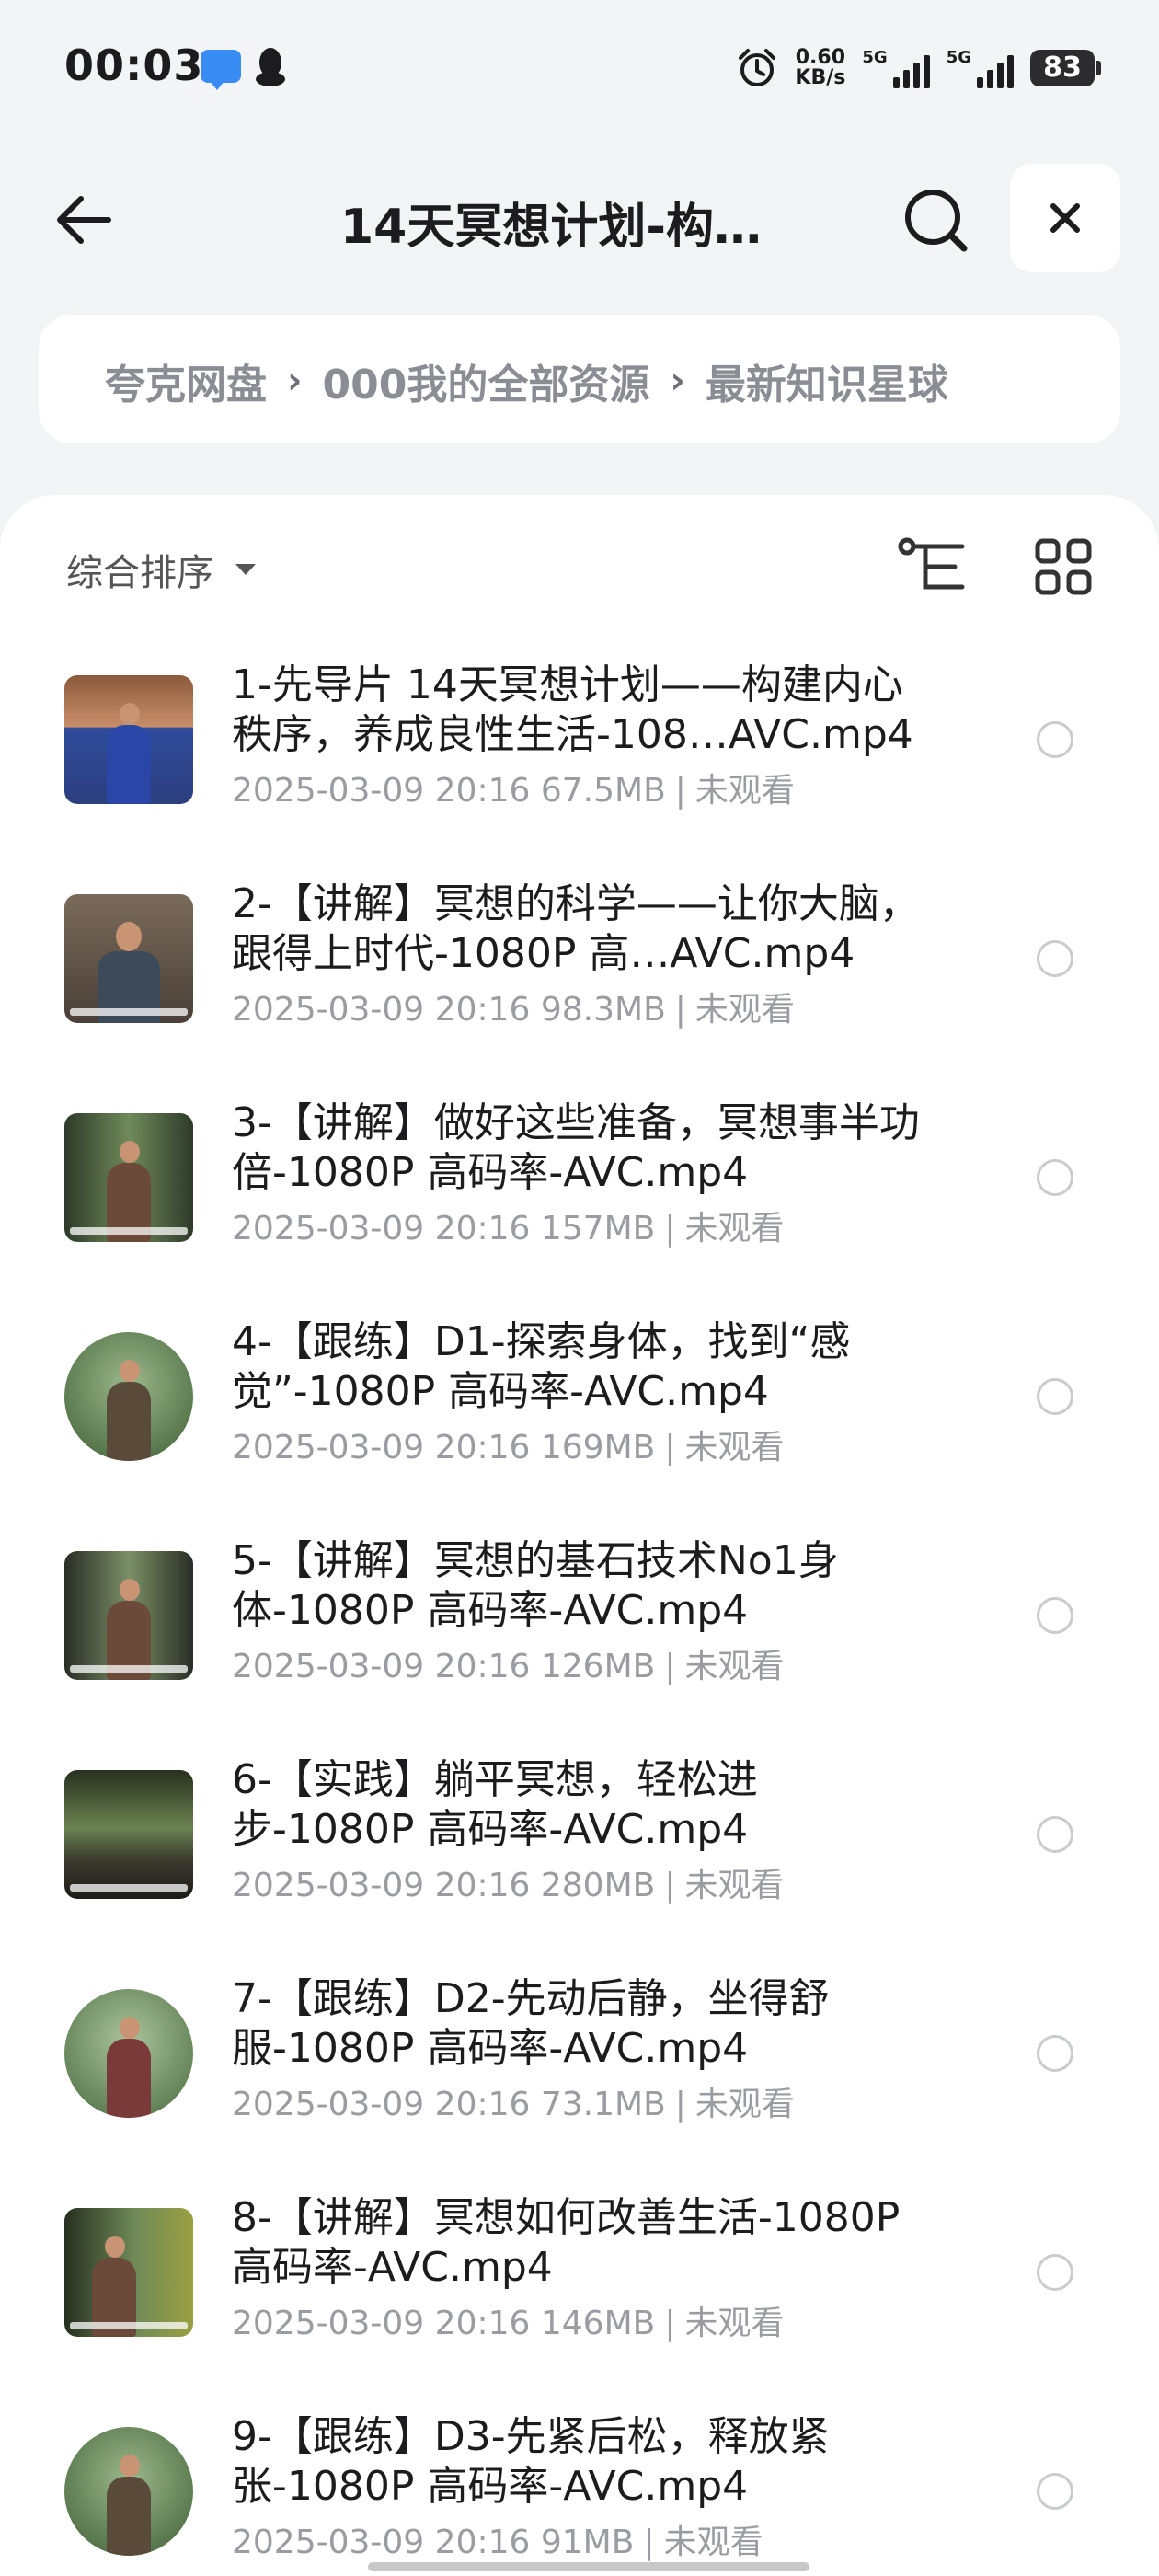  What do you see at coordinates (677, 381) in the screenshot?
I see `chevron-right-icon: ›` at bounding box center [677, 381].